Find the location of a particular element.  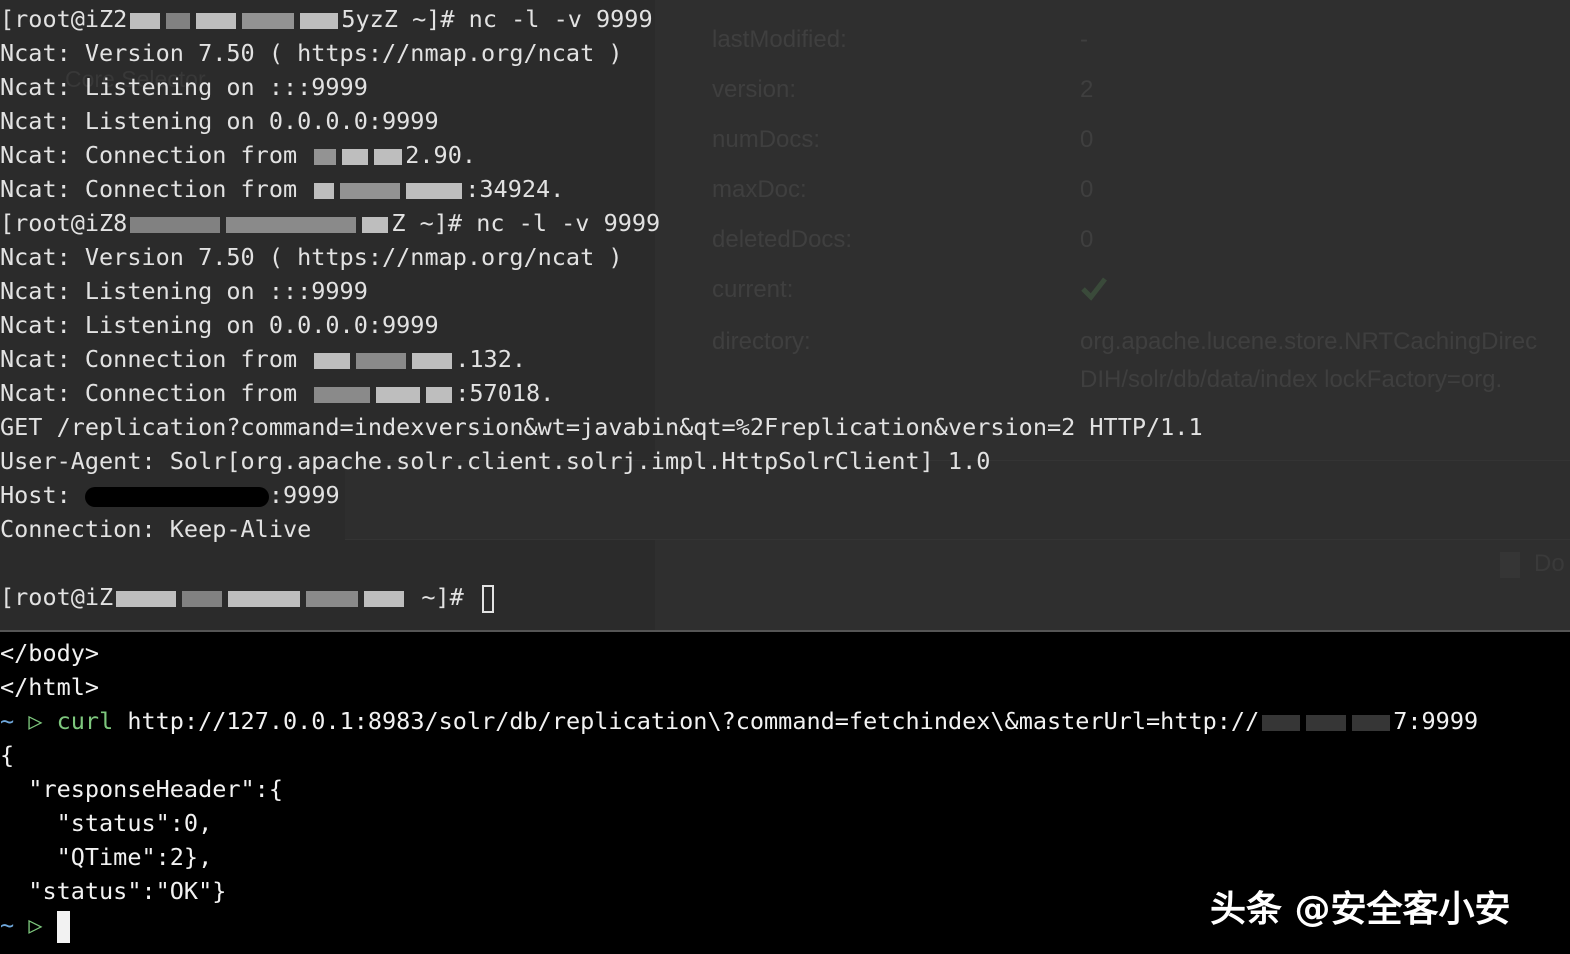

terminal-line: [root@iZ2 5yzZ ~]# nc -l -v 9999 is located at coordinates (326, 19).